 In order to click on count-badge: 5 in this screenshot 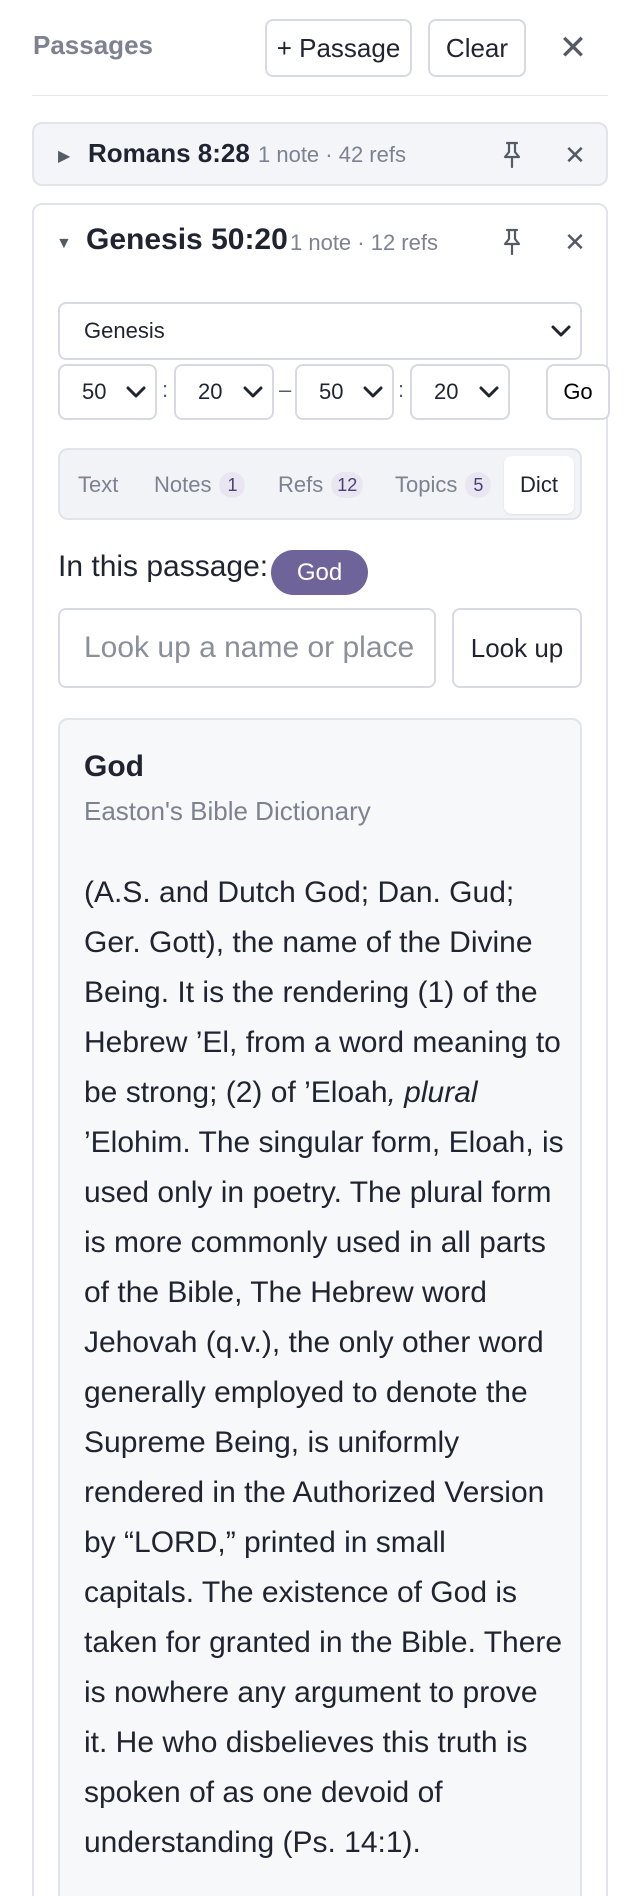, I will do `click(478, 485)`.